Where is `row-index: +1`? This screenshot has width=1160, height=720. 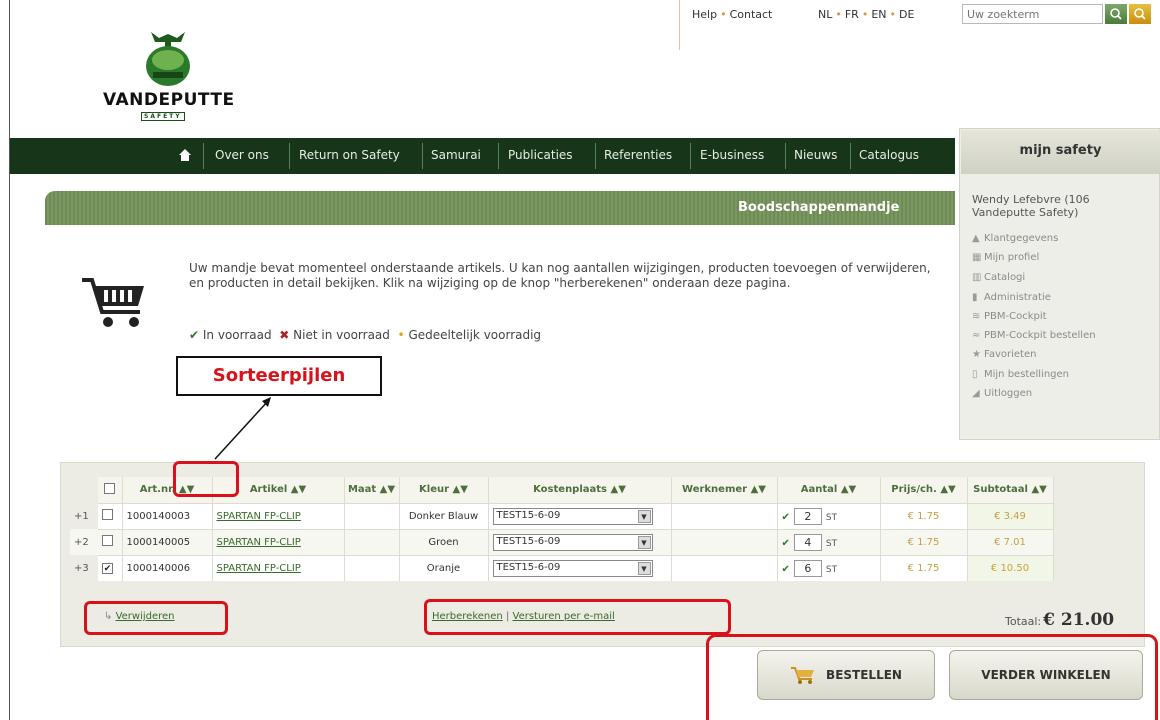
row-index: +1 is located at coordinates (81, 516).